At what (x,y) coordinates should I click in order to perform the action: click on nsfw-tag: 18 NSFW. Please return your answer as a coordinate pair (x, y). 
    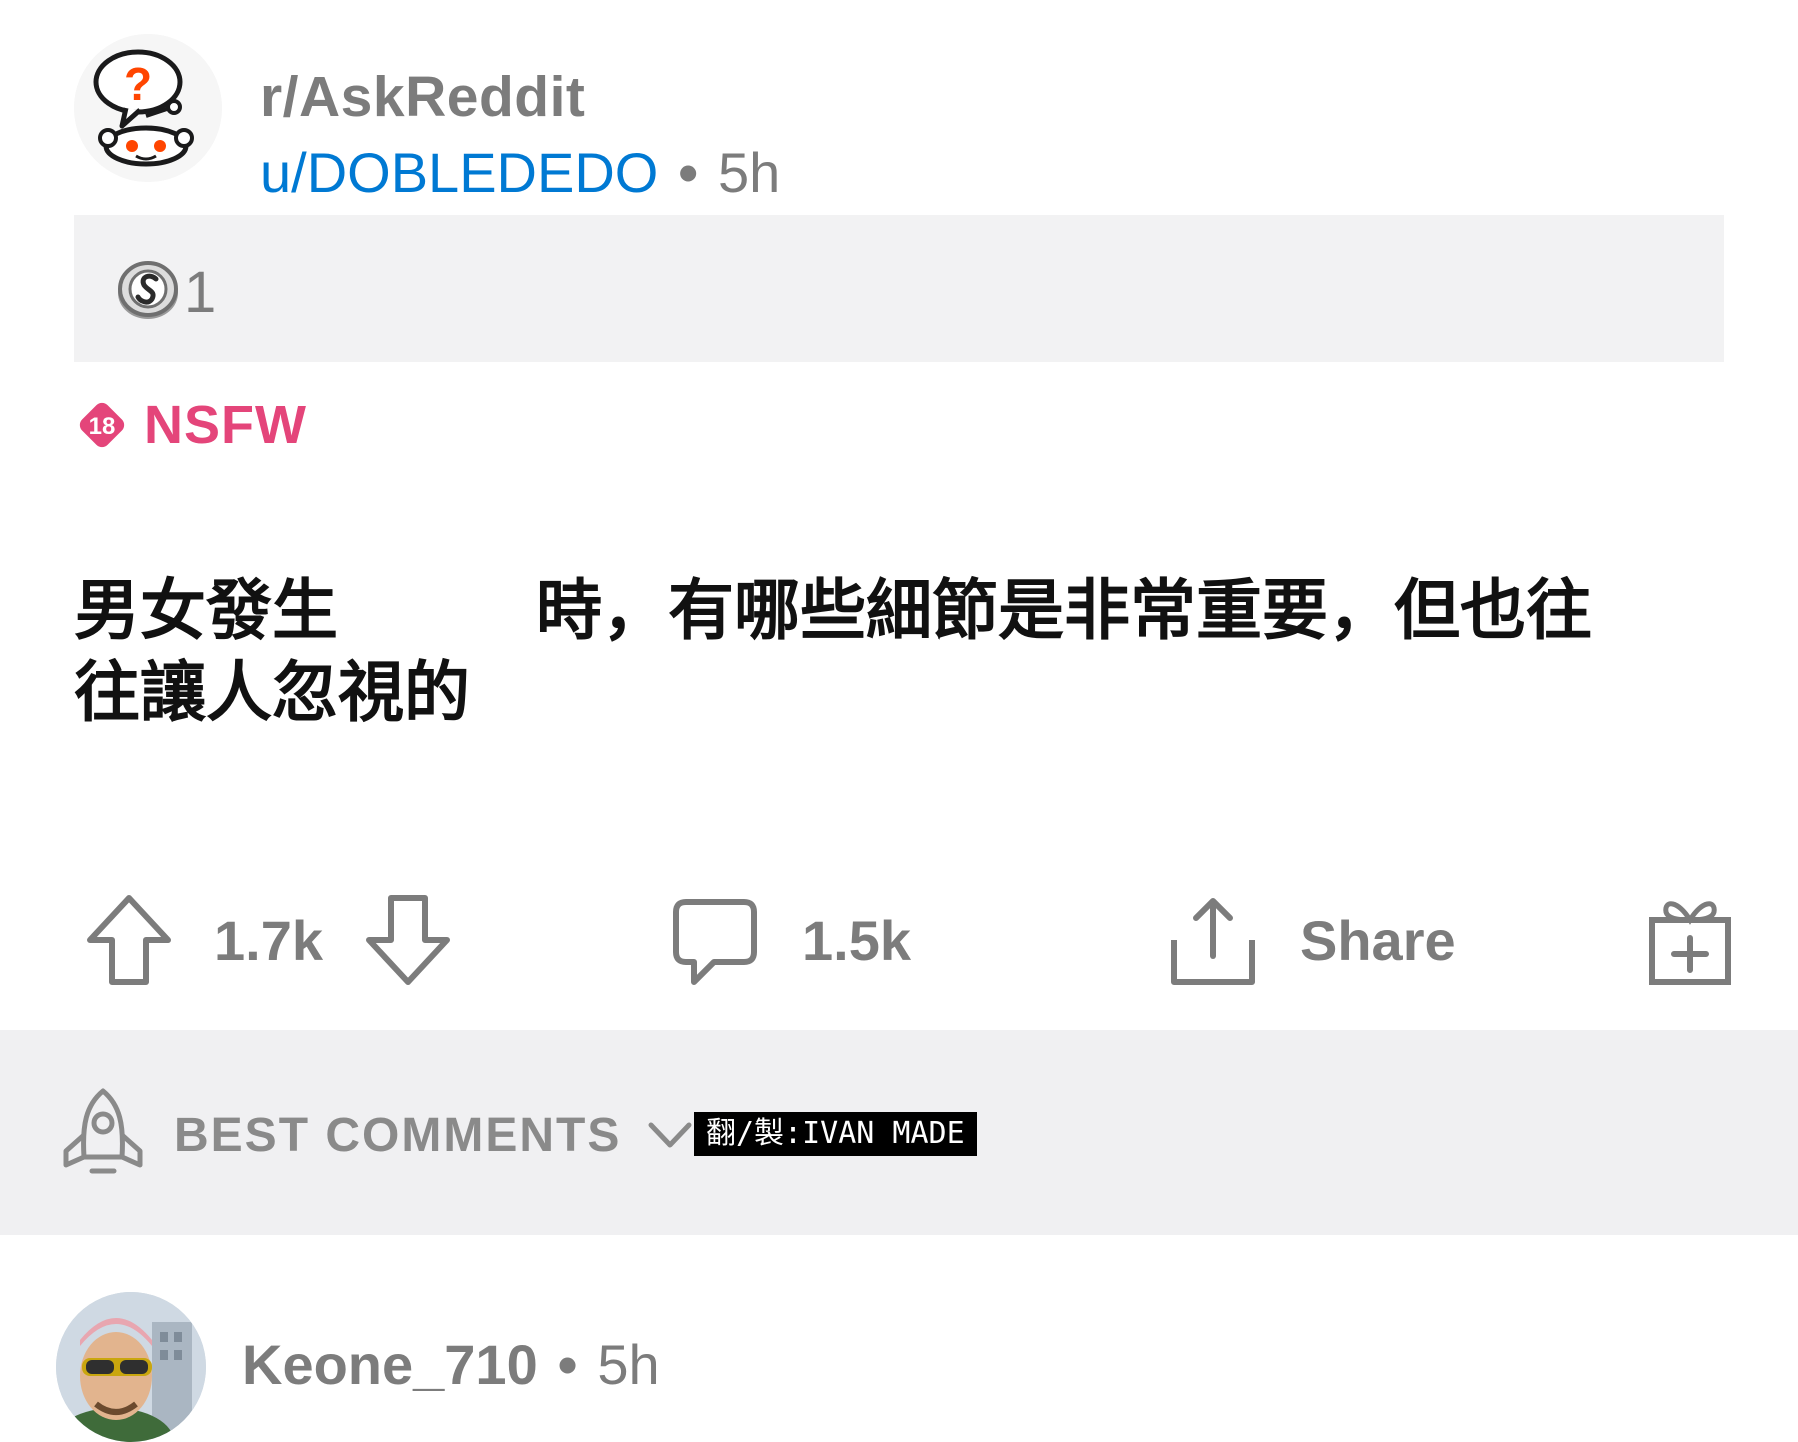
    Looking at the image, I should click on (190, 425).